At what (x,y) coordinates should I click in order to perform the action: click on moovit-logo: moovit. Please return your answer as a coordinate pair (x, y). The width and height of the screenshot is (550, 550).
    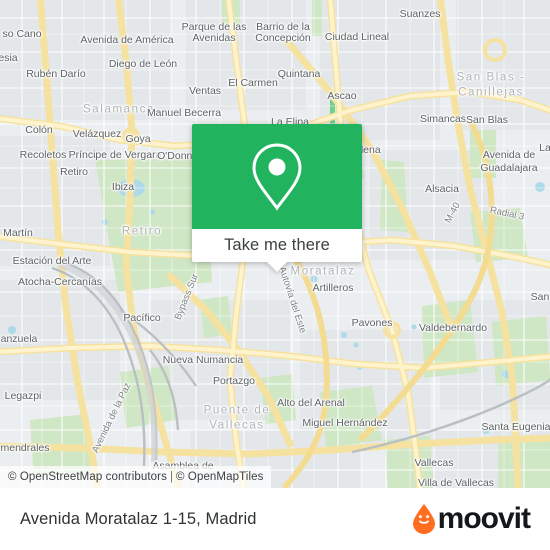
    Looking at the image, I should click on (471, 518).